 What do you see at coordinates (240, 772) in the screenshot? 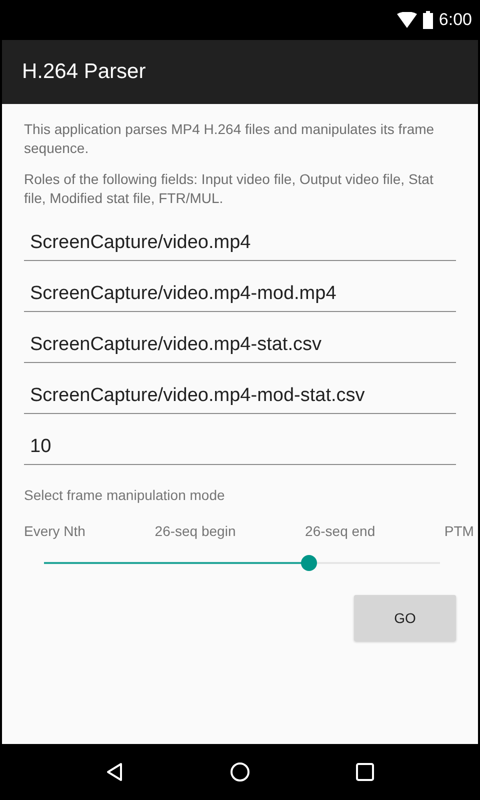
I see `home-icon` at bounding box center [240, 772].